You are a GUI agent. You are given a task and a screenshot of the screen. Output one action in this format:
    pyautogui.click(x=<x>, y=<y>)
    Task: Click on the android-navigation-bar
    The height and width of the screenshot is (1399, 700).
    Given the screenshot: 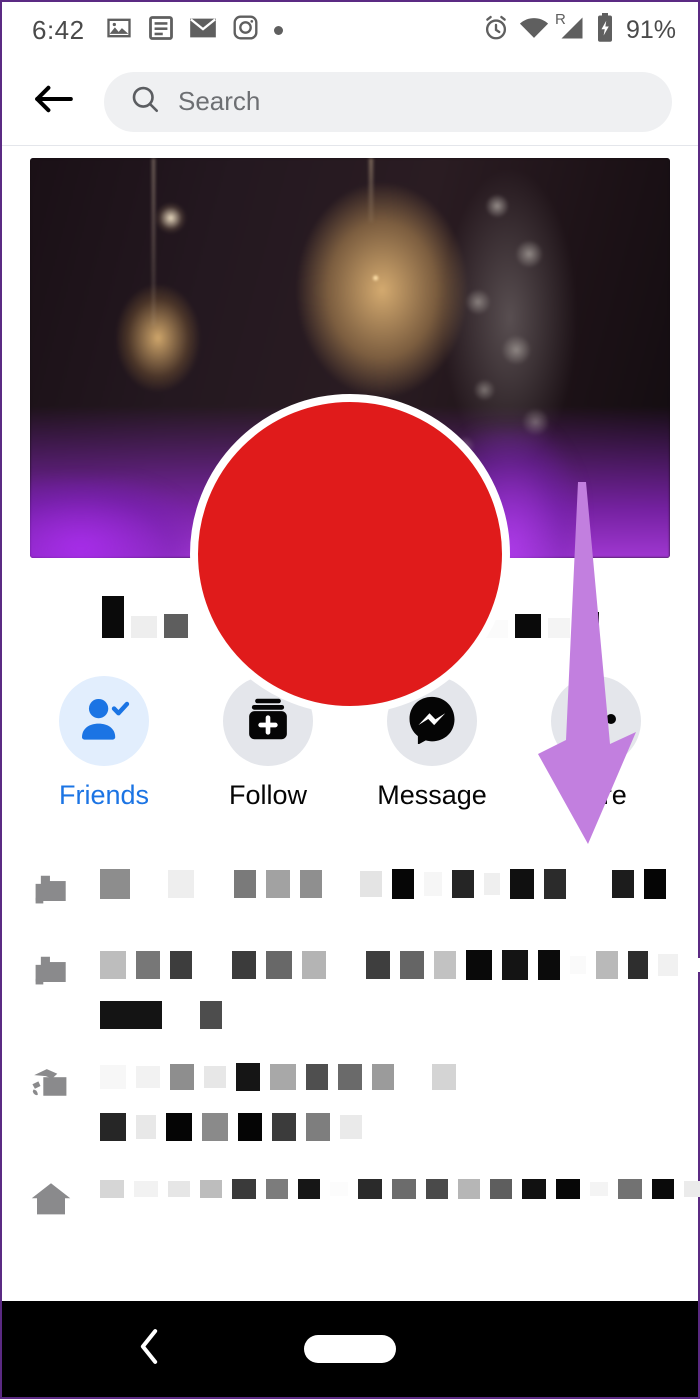 What is the action you would take?
    pyautogui.click(x=350, y=1349)
    